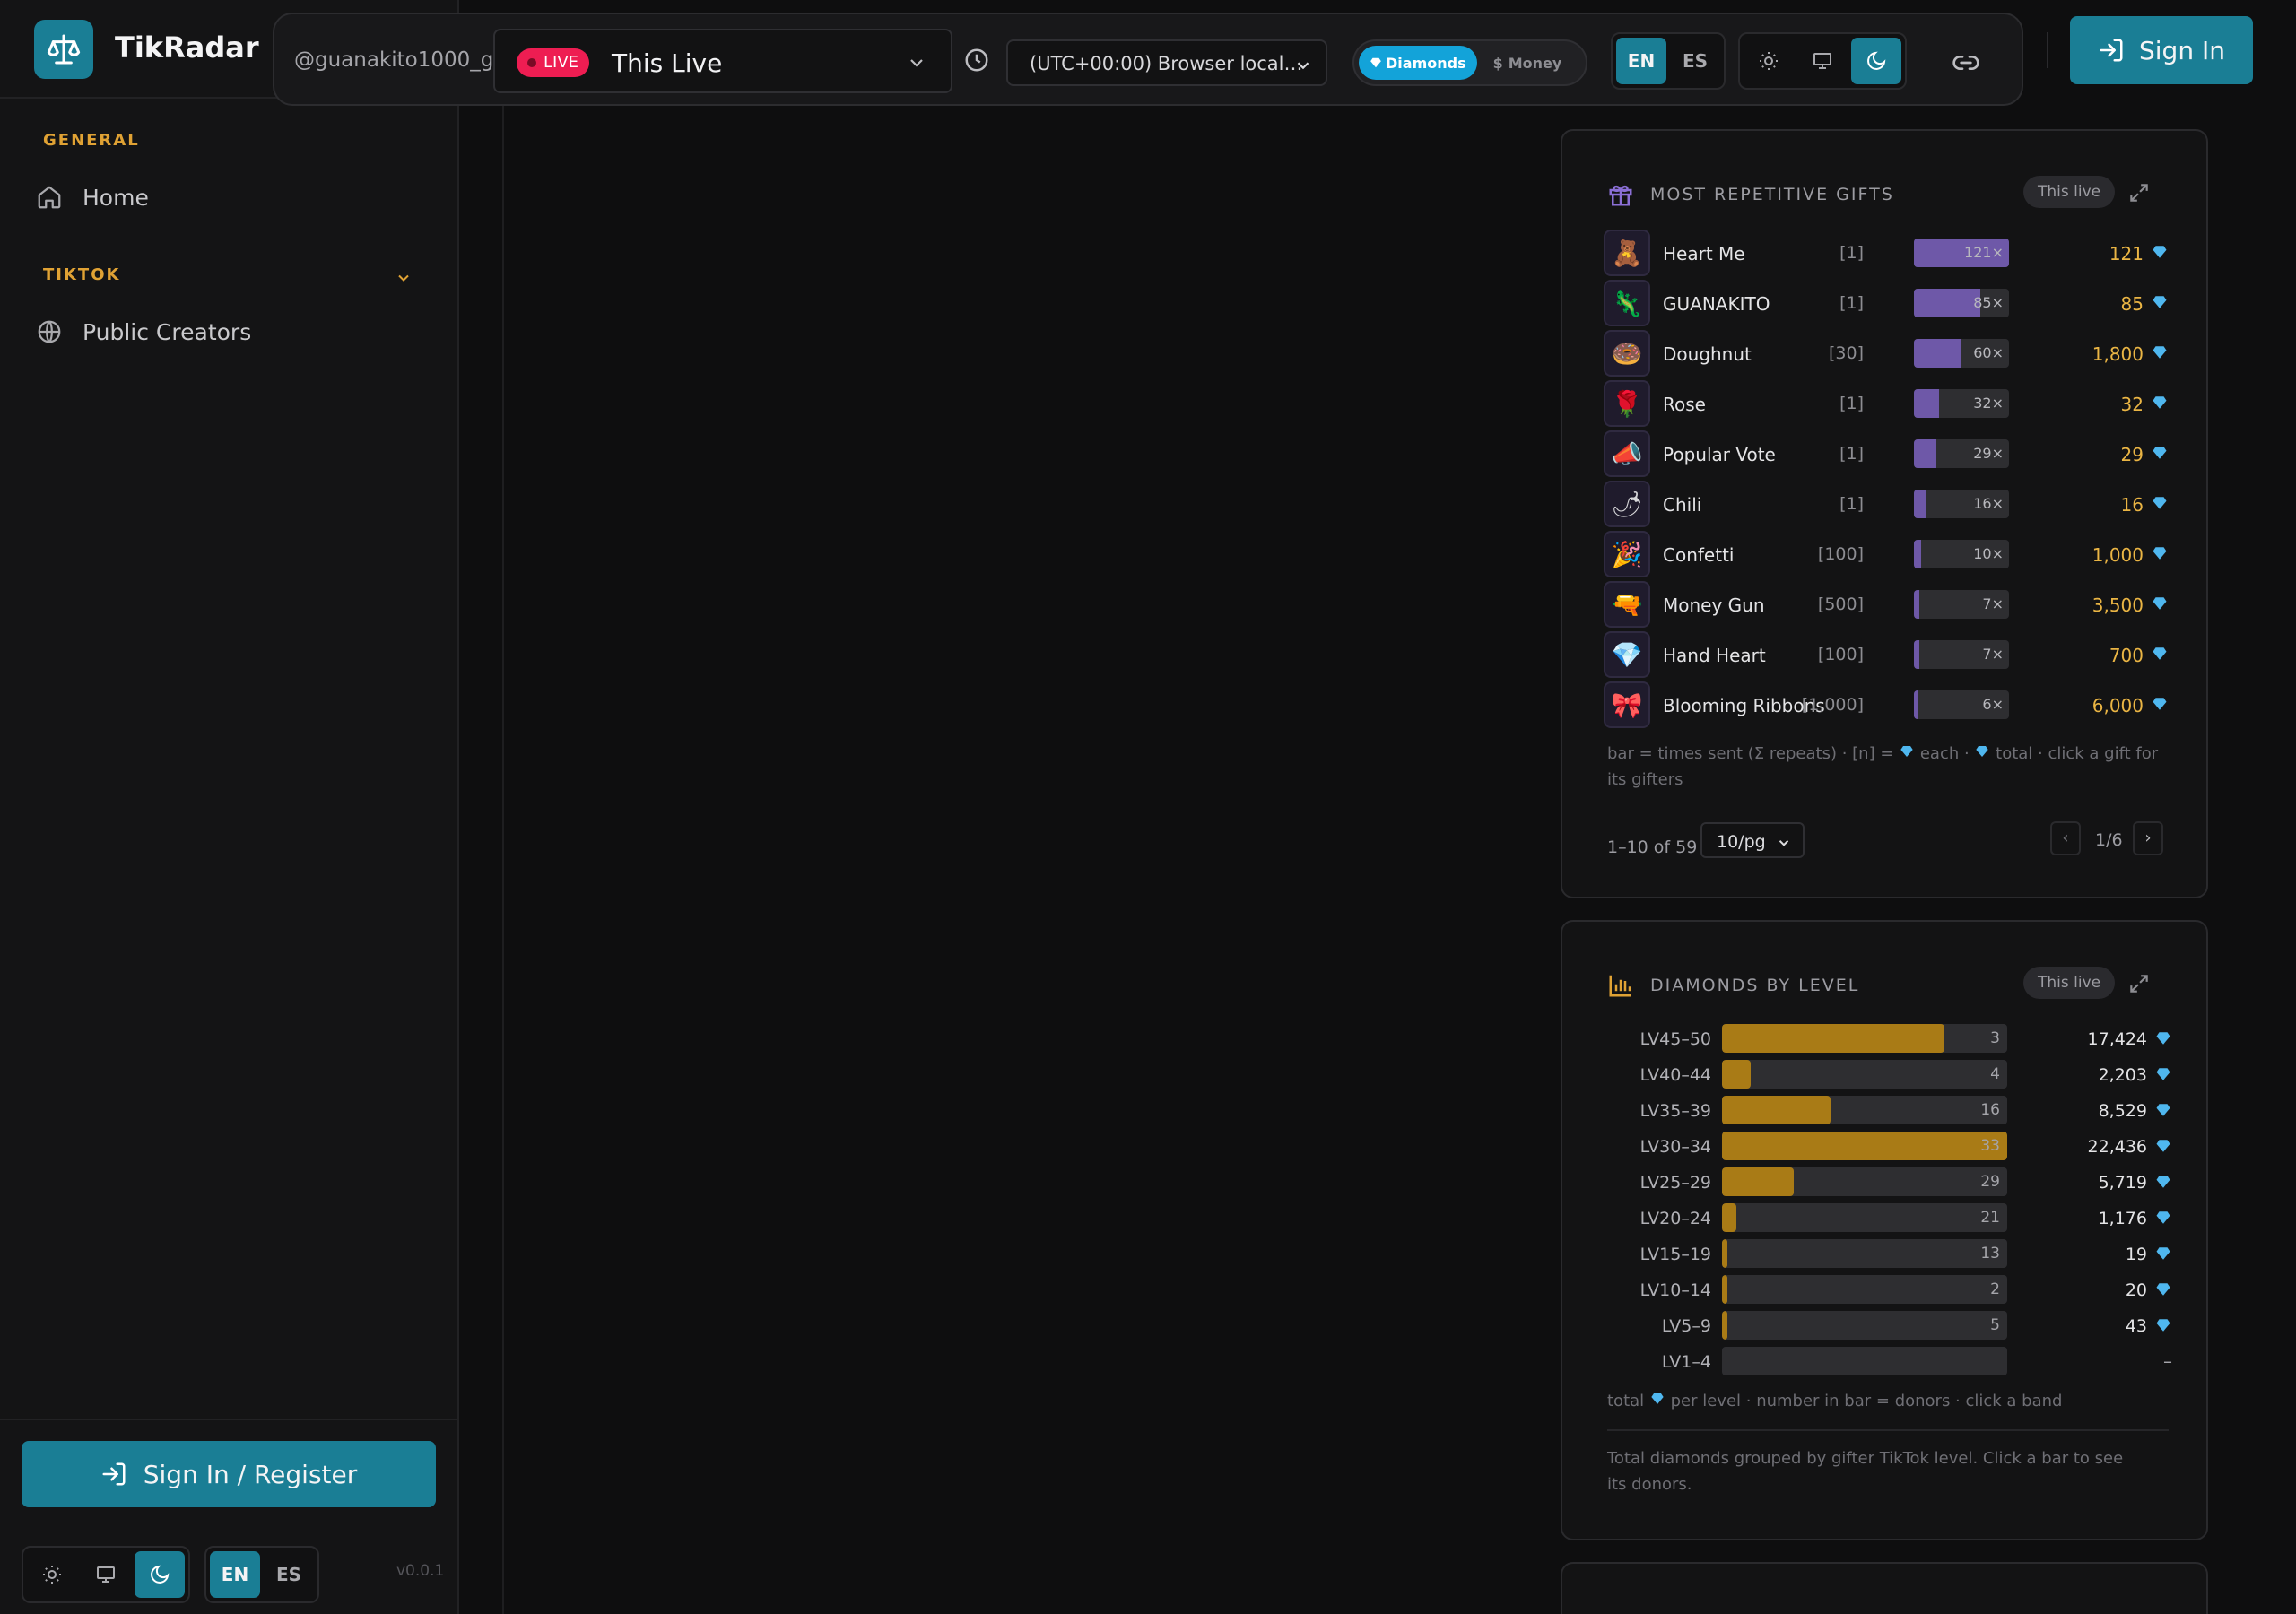  What do you see at coordinates (1864, 1289) in the screenshot?
I see `level-bar: 2` at bounding box center [1864, 1289].